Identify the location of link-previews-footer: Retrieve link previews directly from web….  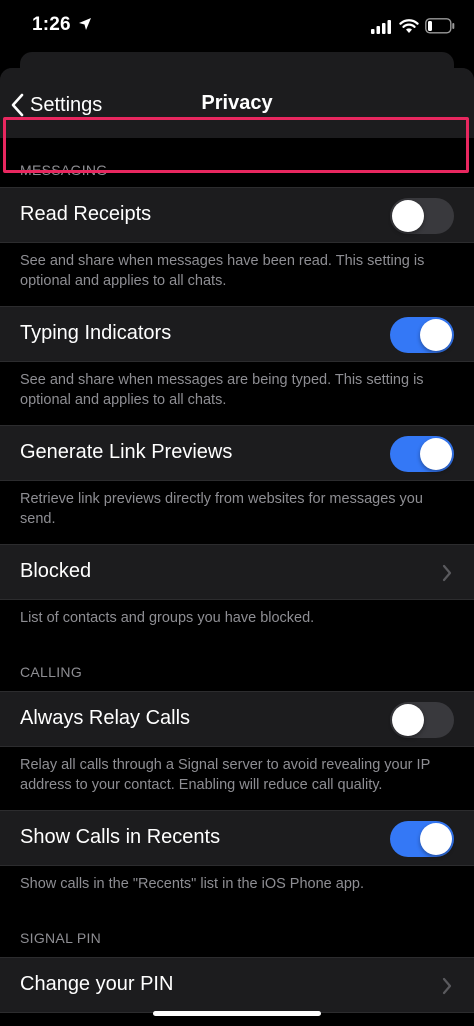
(221, 509).